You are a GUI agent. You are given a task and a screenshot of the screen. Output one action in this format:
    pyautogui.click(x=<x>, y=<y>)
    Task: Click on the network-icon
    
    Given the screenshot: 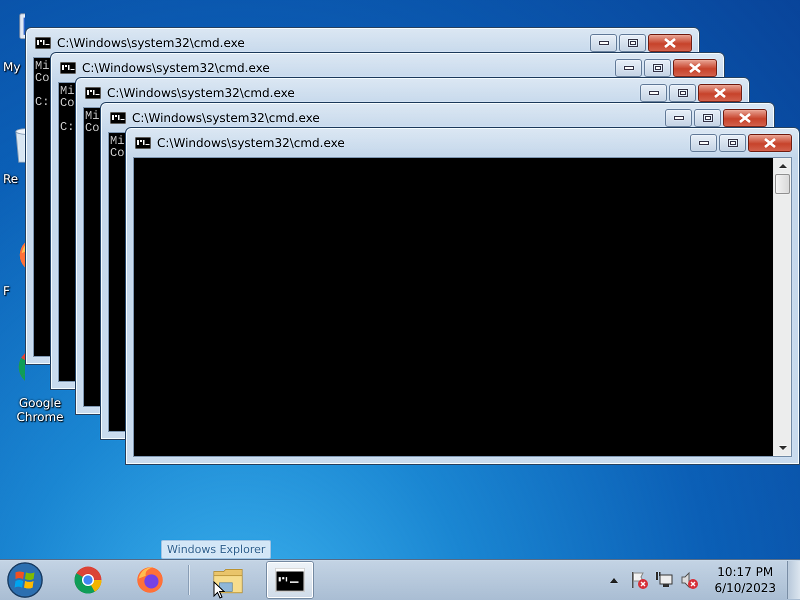 What is the action you would take?
    pyautogui.click(x=664, y=580)
    